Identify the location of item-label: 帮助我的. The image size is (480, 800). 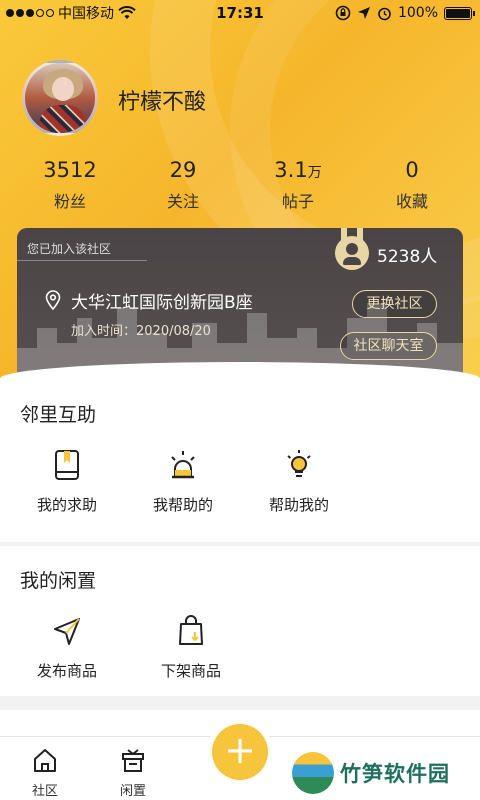
(298, 505).